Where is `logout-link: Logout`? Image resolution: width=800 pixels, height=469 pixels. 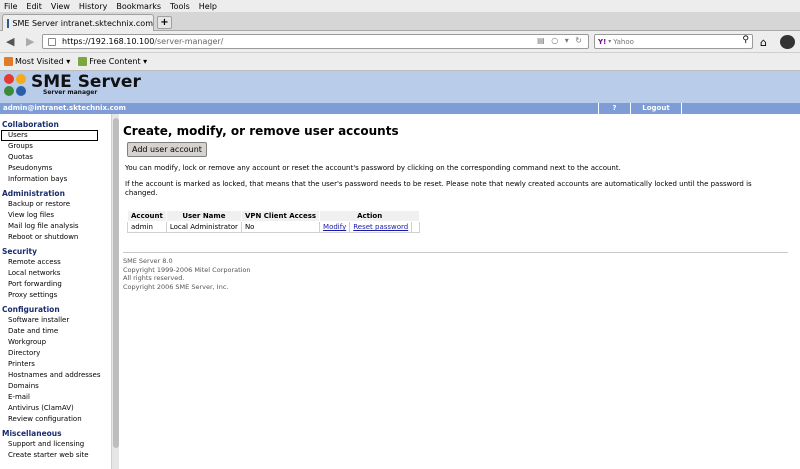
logout-link: Logout is located at coordinates (656, 108).